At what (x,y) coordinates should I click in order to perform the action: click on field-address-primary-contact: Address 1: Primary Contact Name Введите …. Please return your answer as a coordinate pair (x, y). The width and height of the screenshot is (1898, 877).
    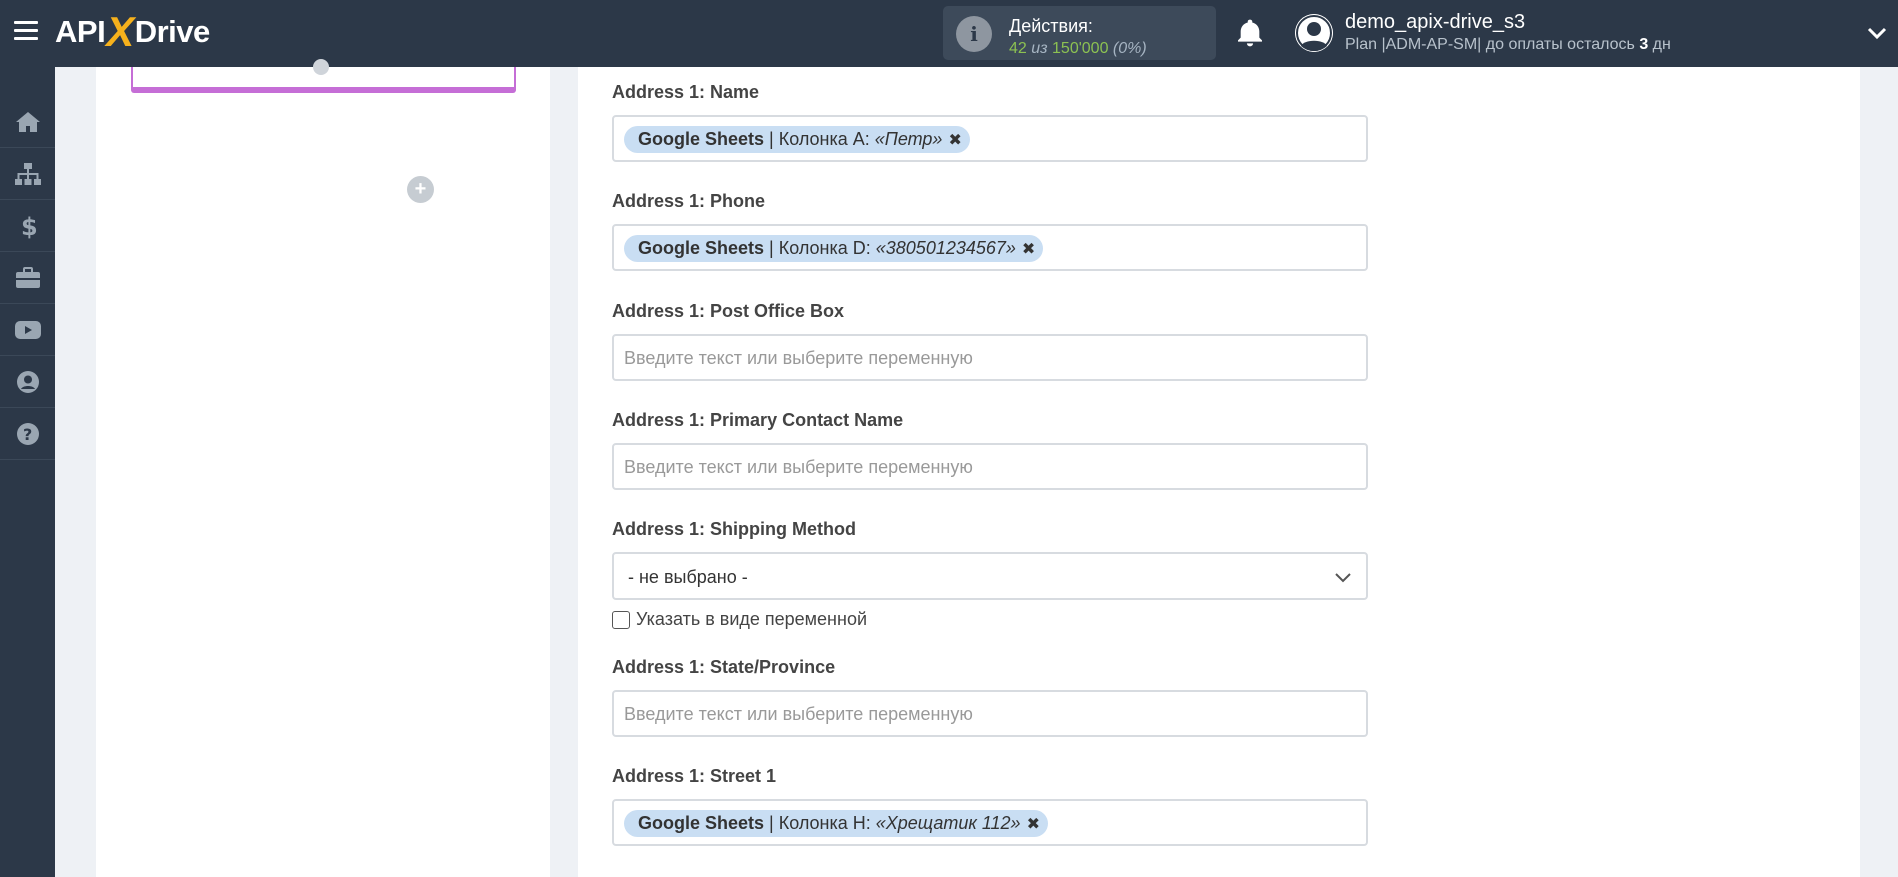
    Looking at the image, I should click on (990, 450).